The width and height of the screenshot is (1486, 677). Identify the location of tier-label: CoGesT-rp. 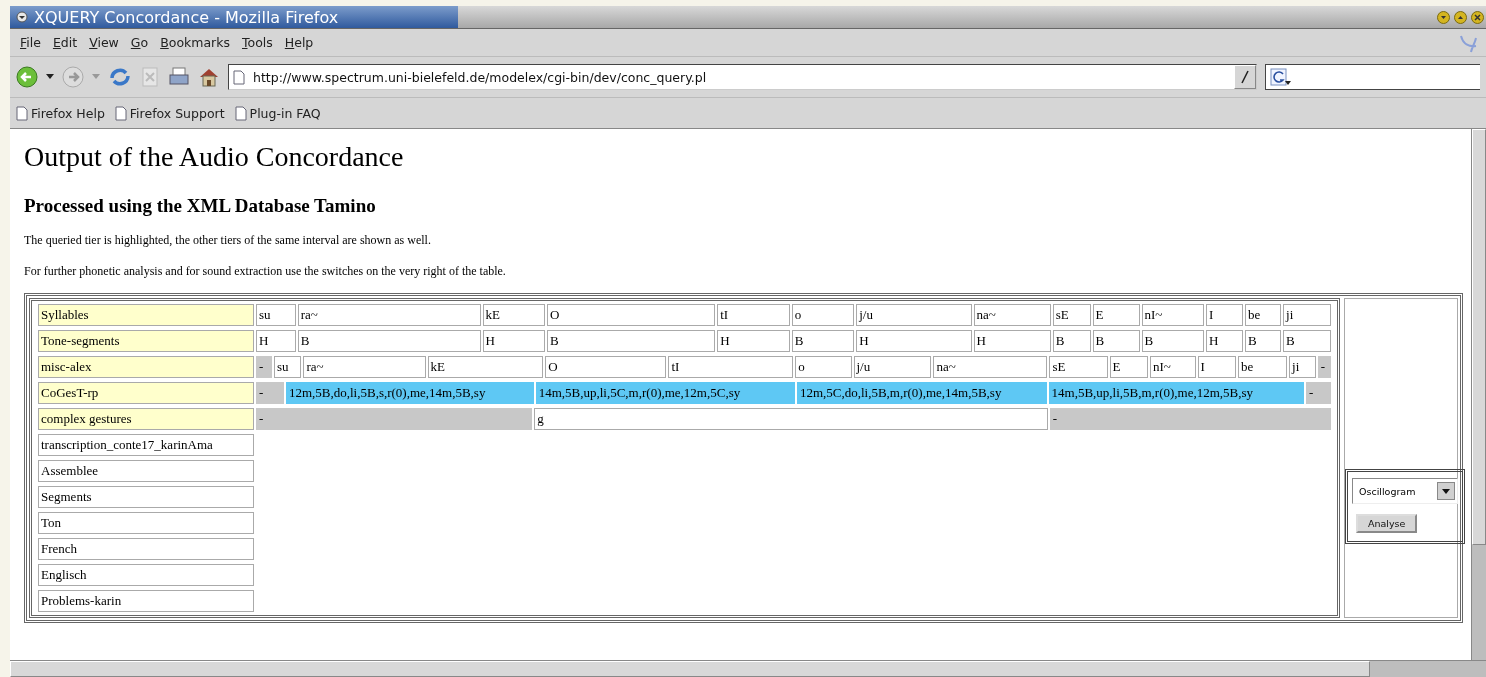
(146, 393).